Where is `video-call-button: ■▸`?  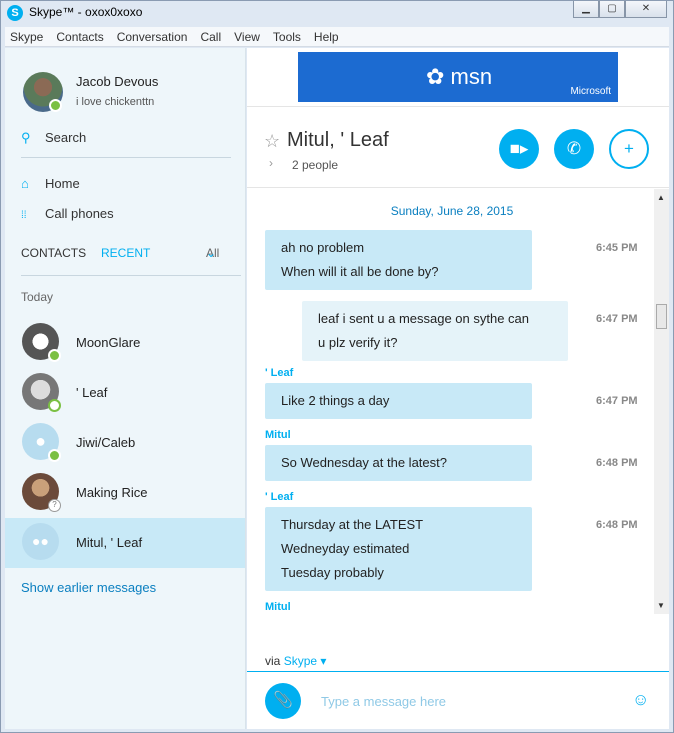
video-call-button: ■▸ is located at coordinates (519, 149).